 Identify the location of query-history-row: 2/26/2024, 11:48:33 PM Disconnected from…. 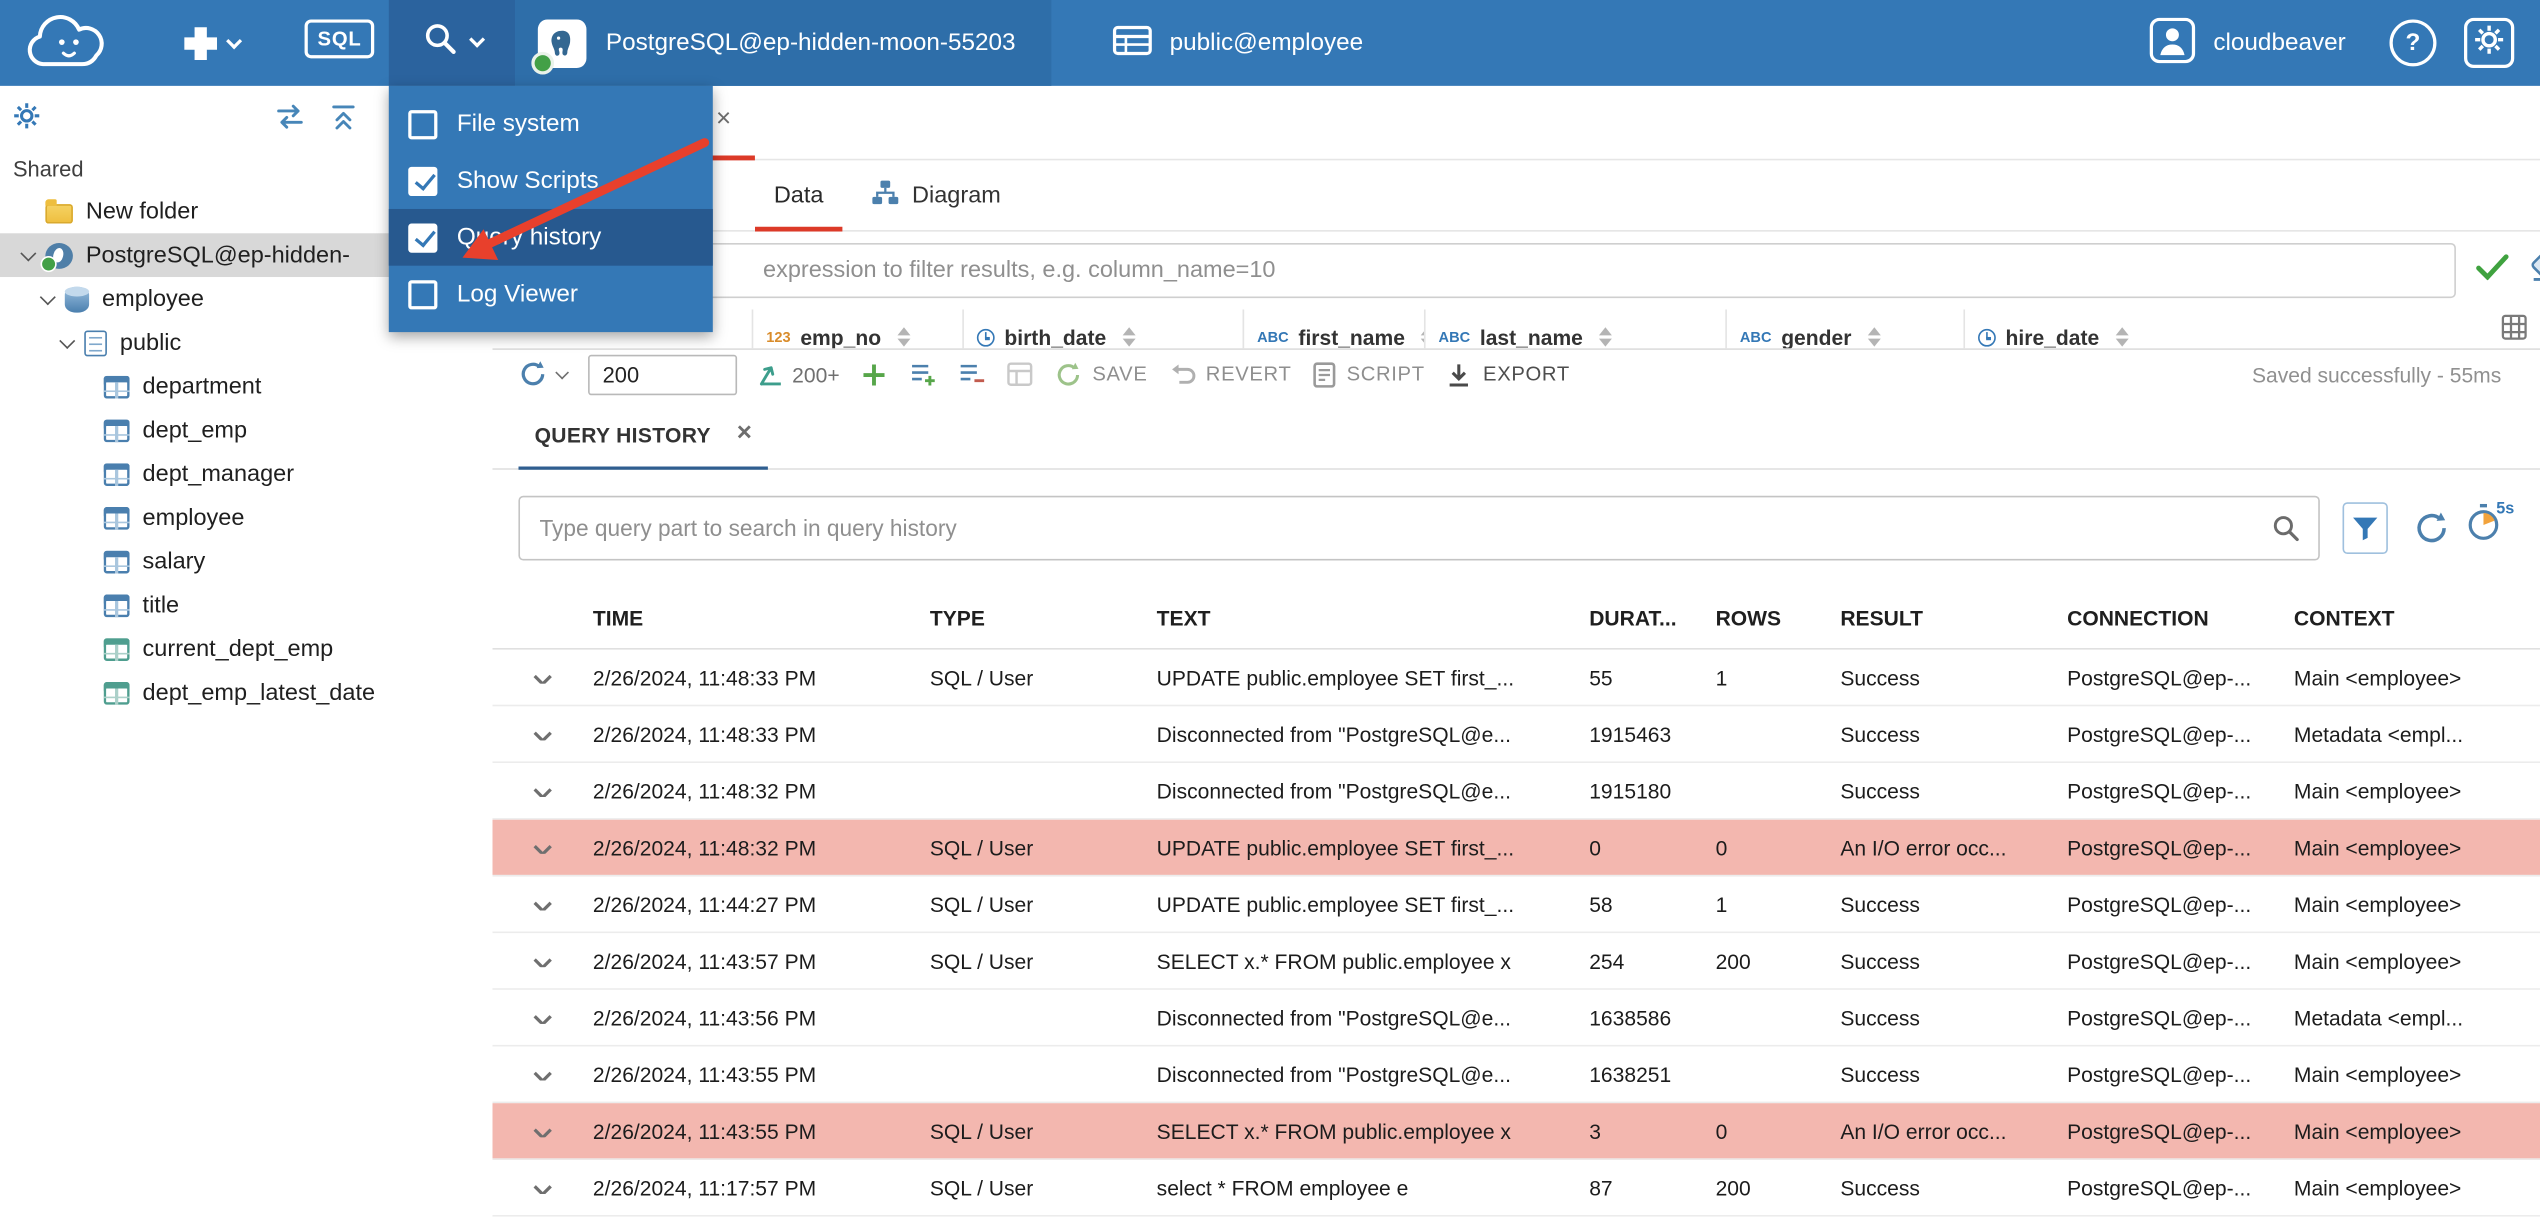
(1516, 735).